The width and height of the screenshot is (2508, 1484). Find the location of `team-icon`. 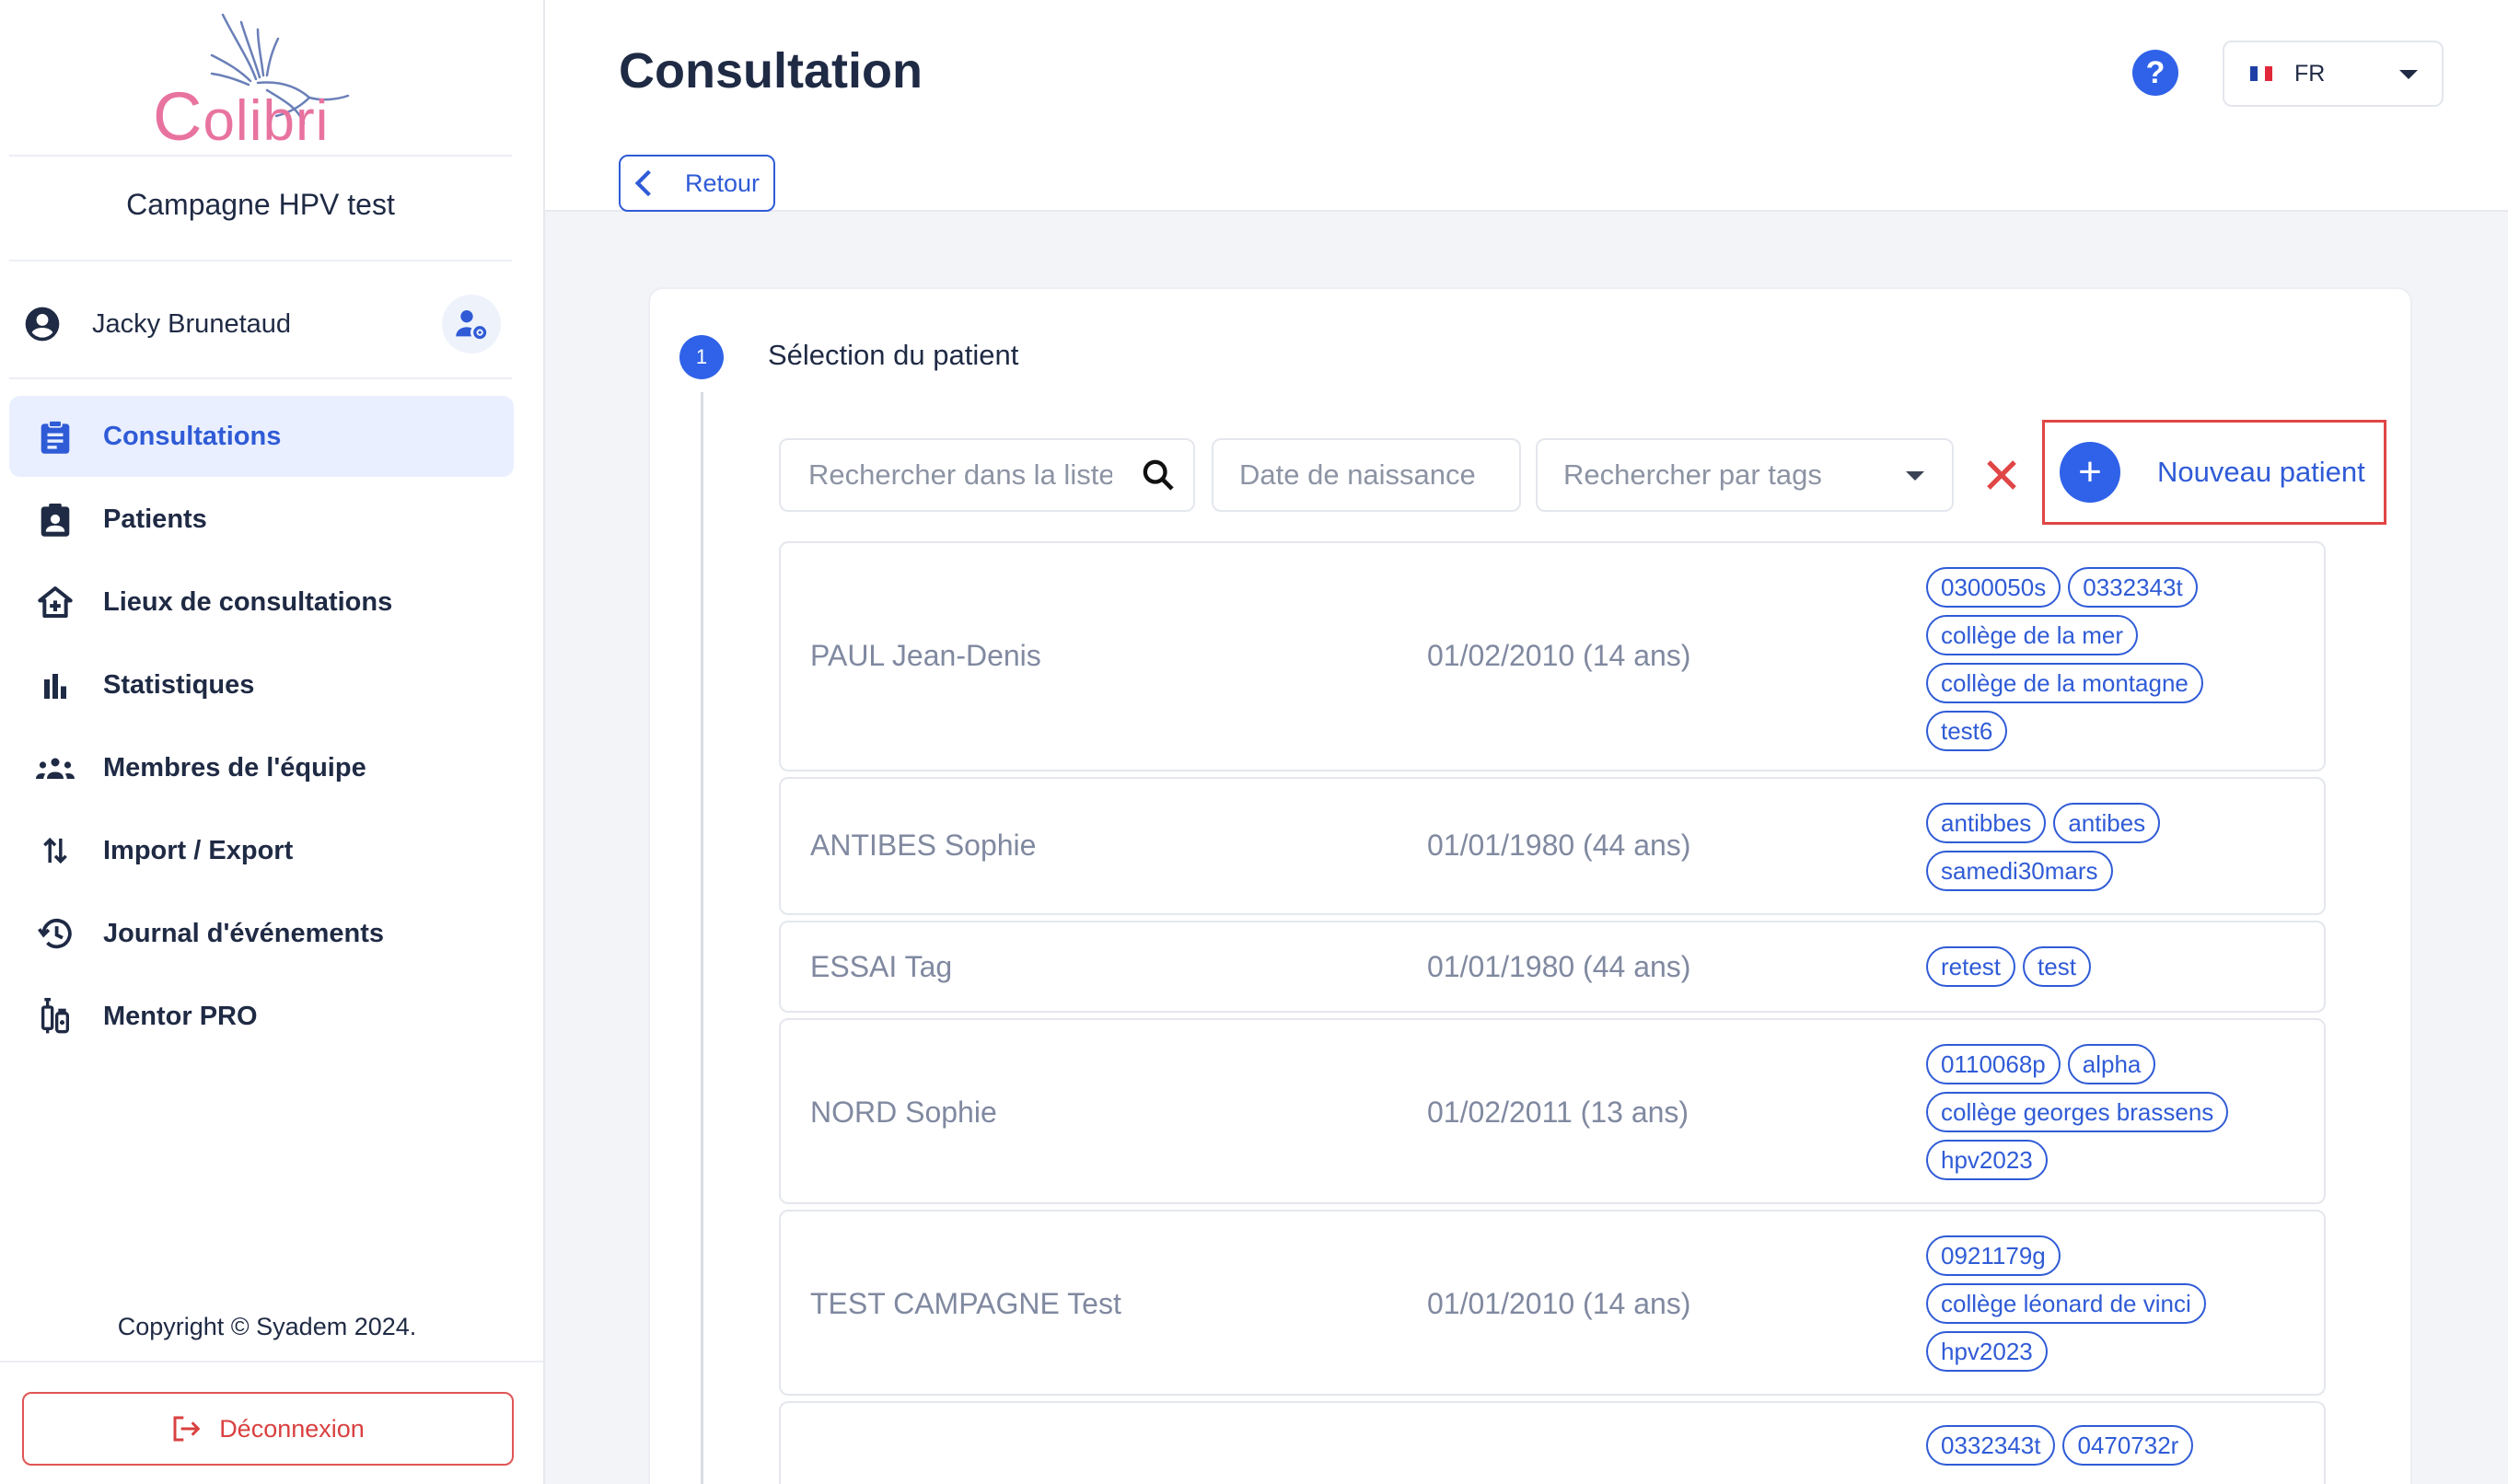

team-icon is located at coordinates (56, 768).